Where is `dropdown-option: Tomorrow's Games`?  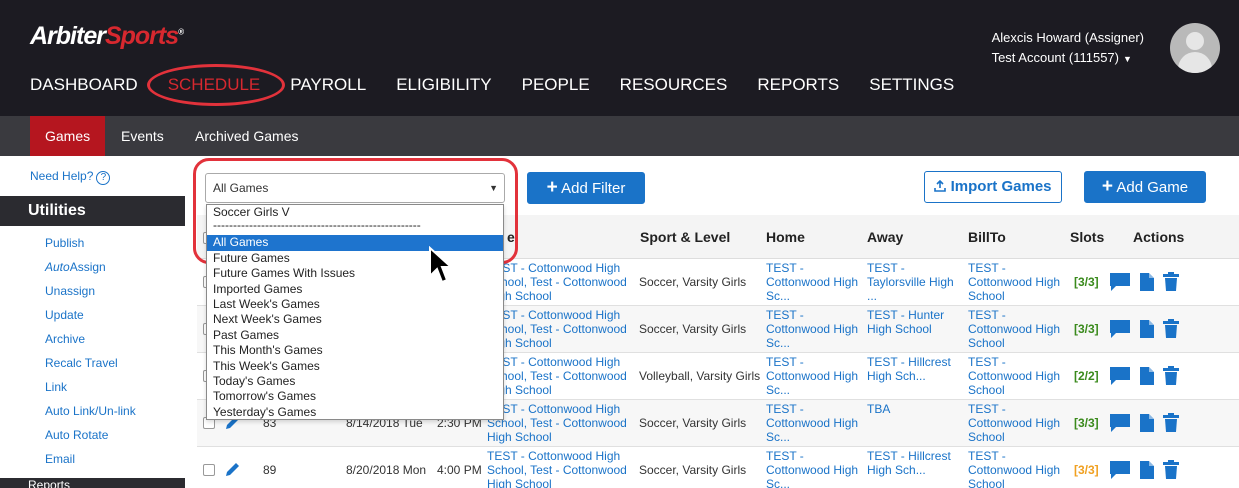 dropdown-option: Tomorrow's Games is located at coordinates (355, 396).